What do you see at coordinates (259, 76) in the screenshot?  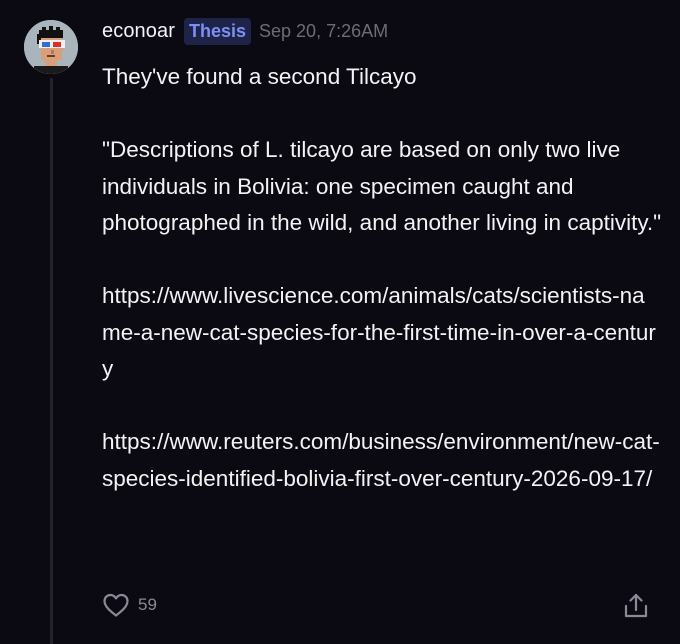 I see `post-text: They've found a second Tilcayo` at bounding box center [259, 76].